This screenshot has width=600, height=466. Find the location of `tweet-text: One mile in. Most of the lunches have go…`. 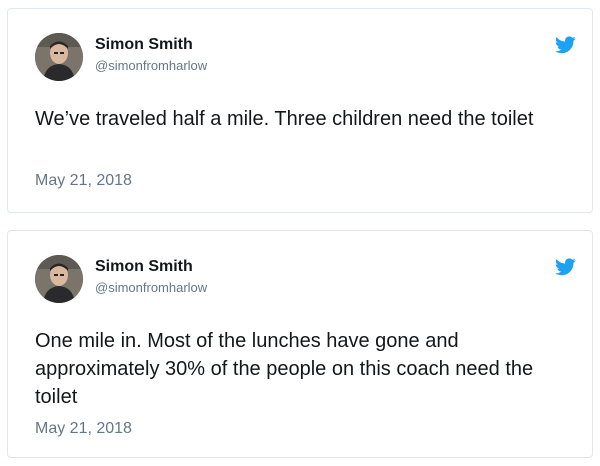

tweet-text: One mile in. Most of the lunches have go… is located at coordinates (284, 369).